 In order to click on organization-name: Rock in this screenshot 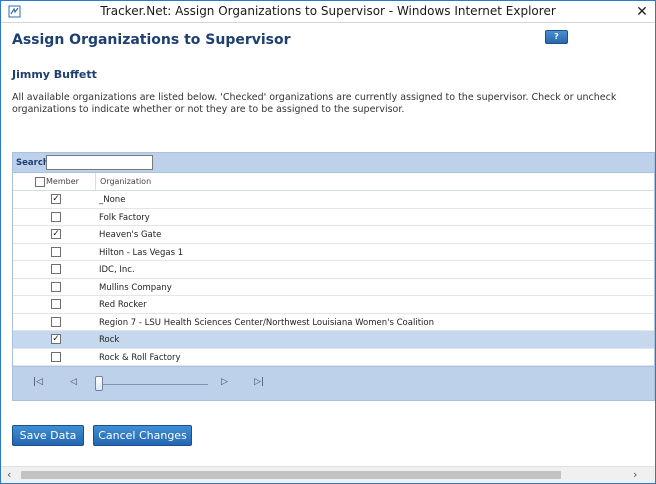, I will do `click(109, 340)`.